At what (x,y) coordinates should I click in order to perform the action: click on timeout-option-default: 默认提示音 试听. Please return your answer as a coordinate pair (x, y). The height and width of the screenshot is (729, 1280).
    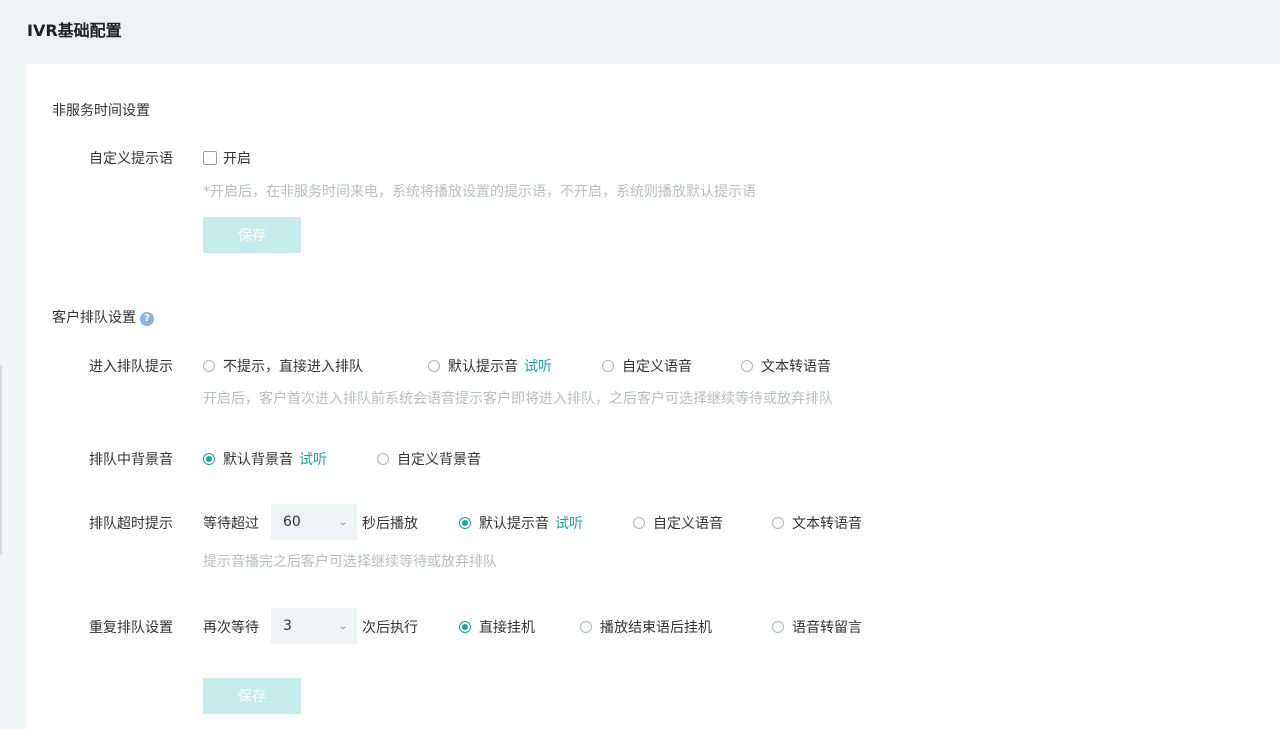
    Looking at the image, I should click on (521, 523).